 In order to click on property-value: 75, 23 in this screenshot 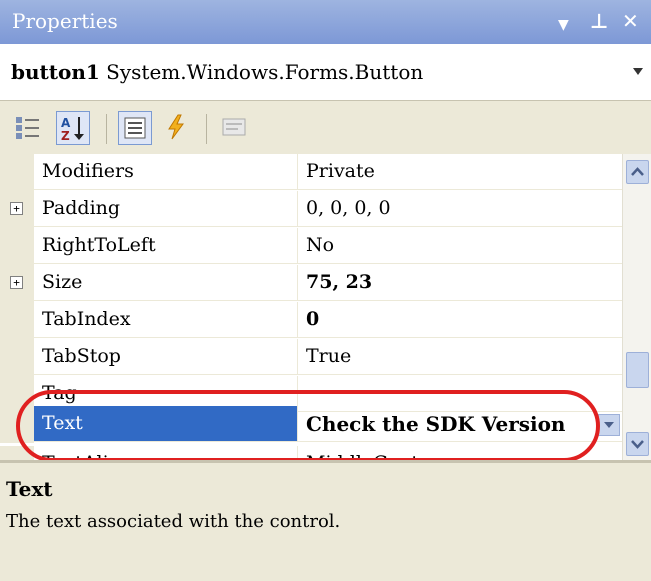, I will do `click(460, 283)`.